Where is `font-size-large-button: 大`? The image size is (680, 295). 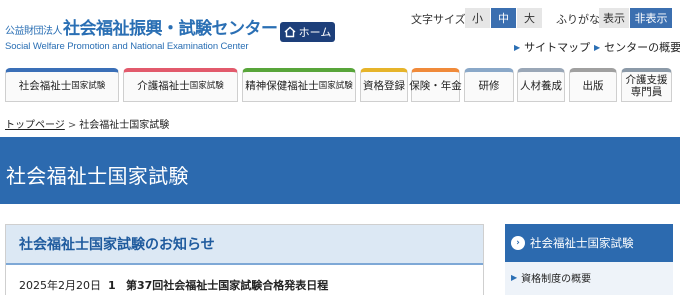
font-size-large-button: 大 is located at coordinates (529, 18).